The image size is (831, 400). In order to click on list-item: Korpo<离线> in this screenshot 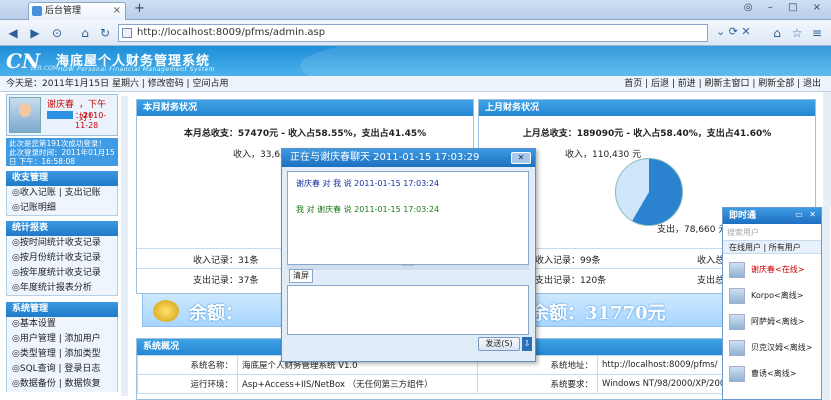, I will do `click(773, 296)`.